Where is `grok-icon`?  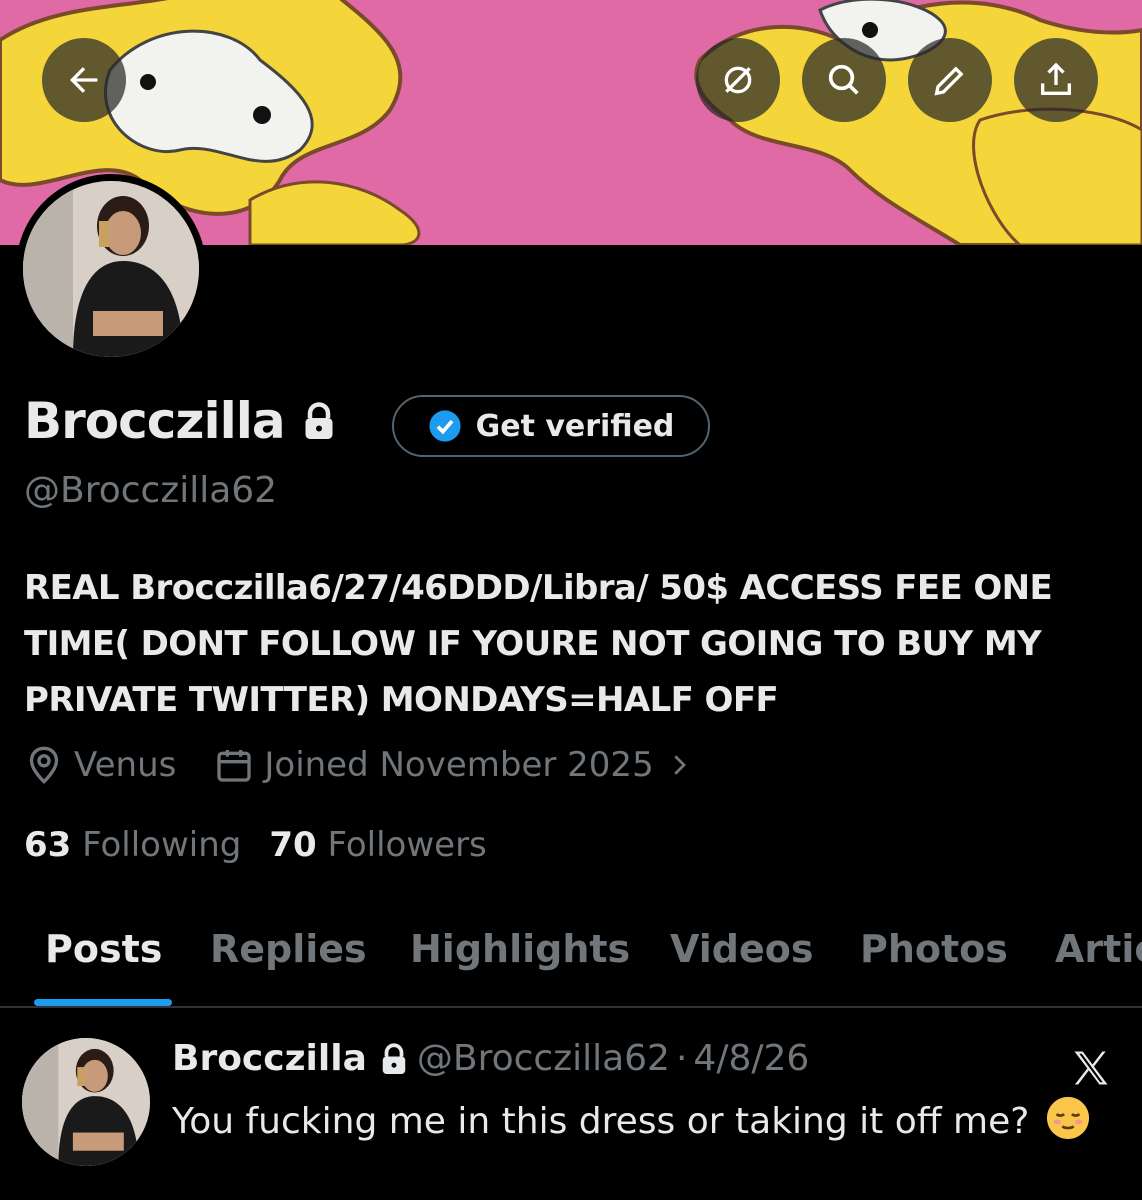 grok-icon is located at coordinates (738, 80).